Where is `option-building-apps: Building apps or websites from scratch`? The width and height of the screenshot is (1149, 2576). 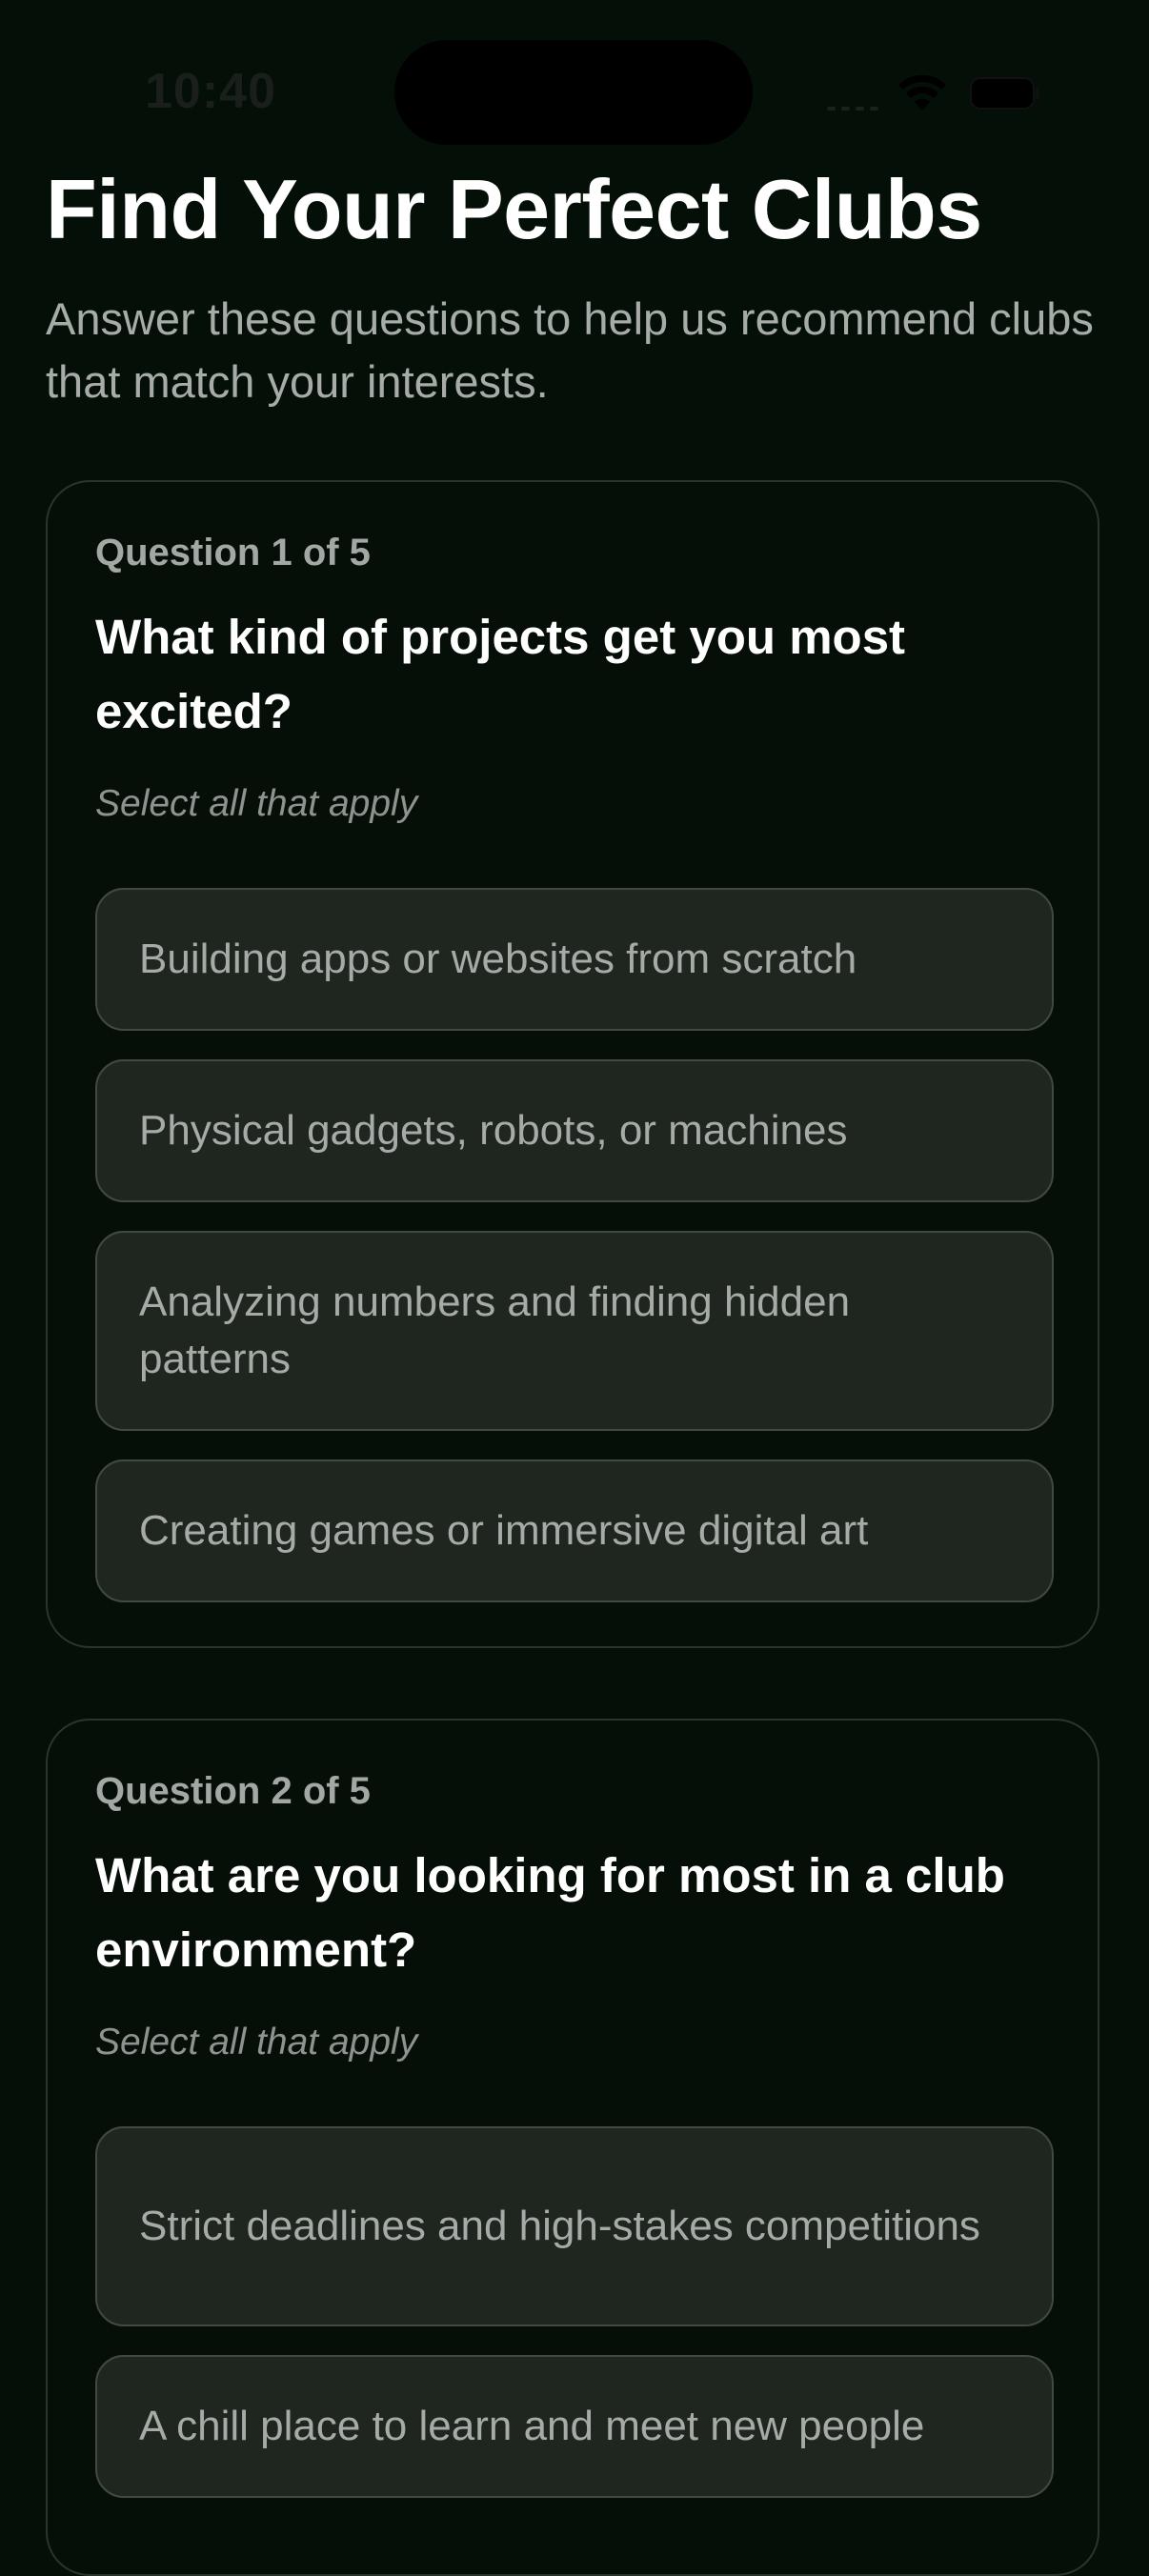
option-building-apps: Building apps or websites from scratch is located at coordinates (574, 960).